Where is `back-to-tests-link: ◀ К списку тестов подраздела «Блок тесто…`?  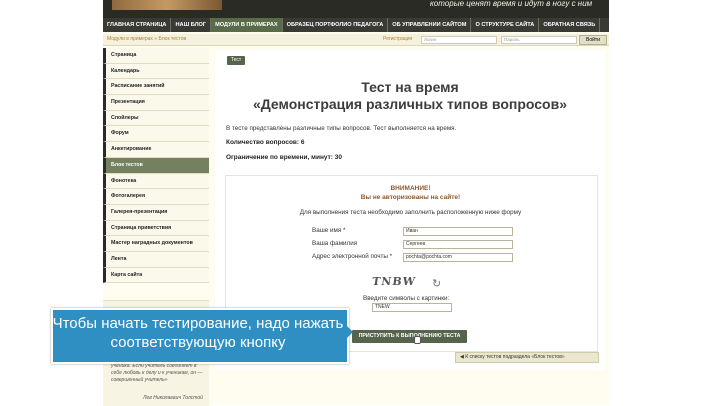 back-to-tests-link: ◀ К списку тестов подраздела «Блок тесто… is located at coordinates (527, 357).